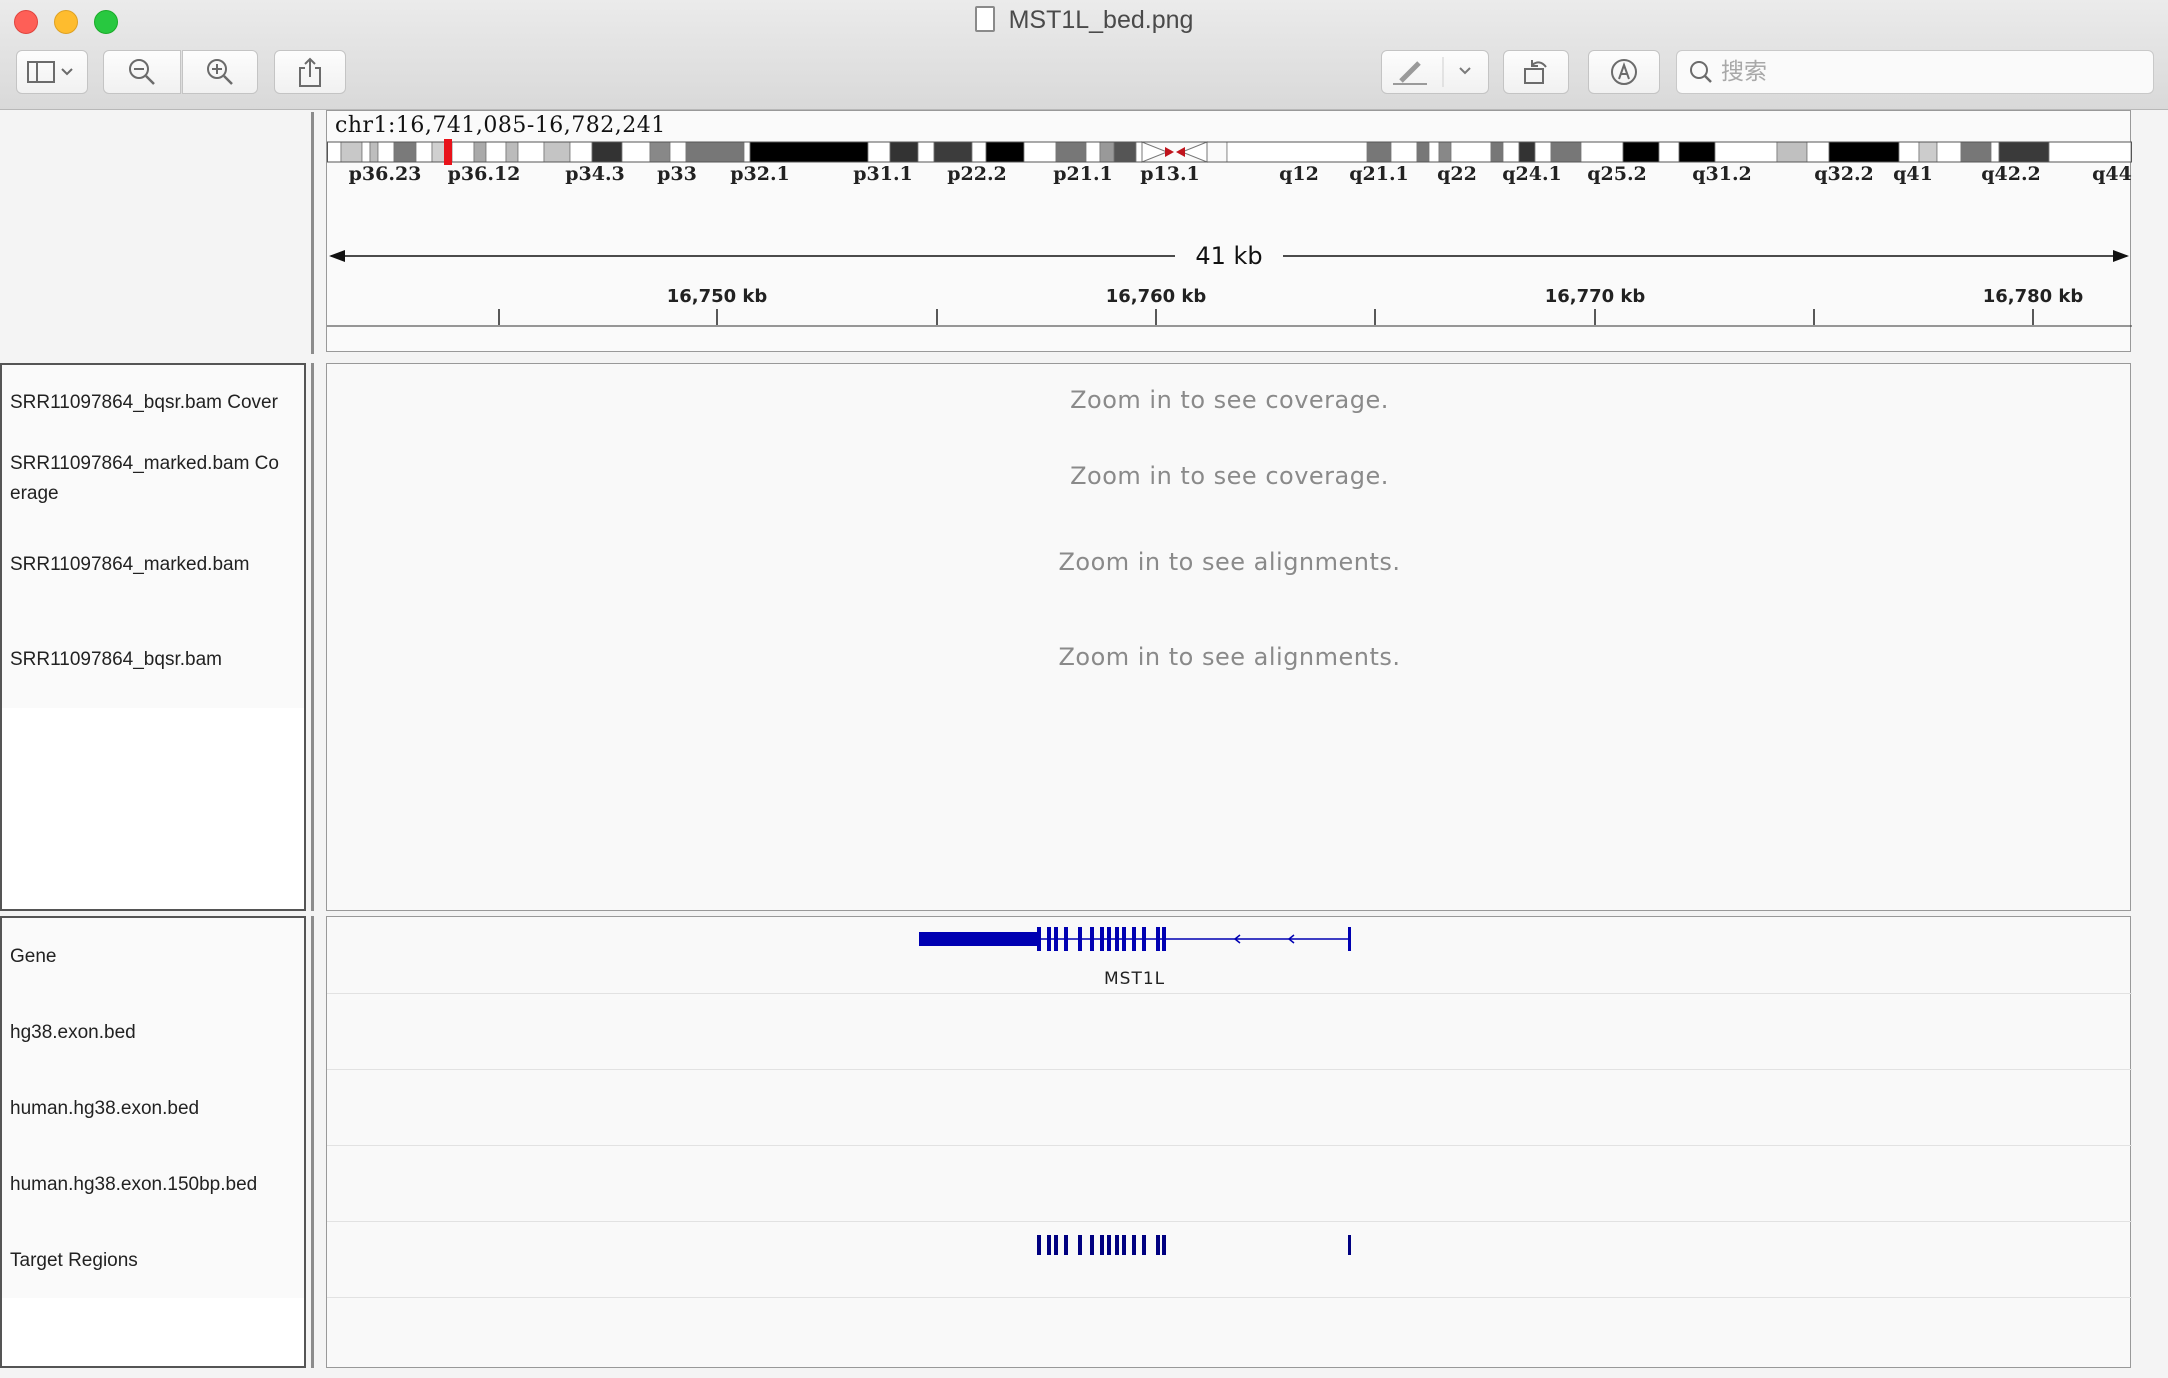  Describe the element at coordinates (984, 19) in the screenshot. I see `document-icon` at that location.